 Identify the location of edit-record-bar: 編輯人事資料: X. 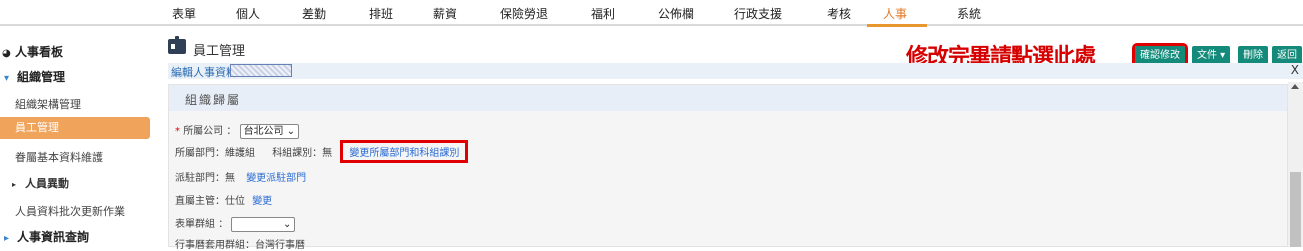
(735, 71).